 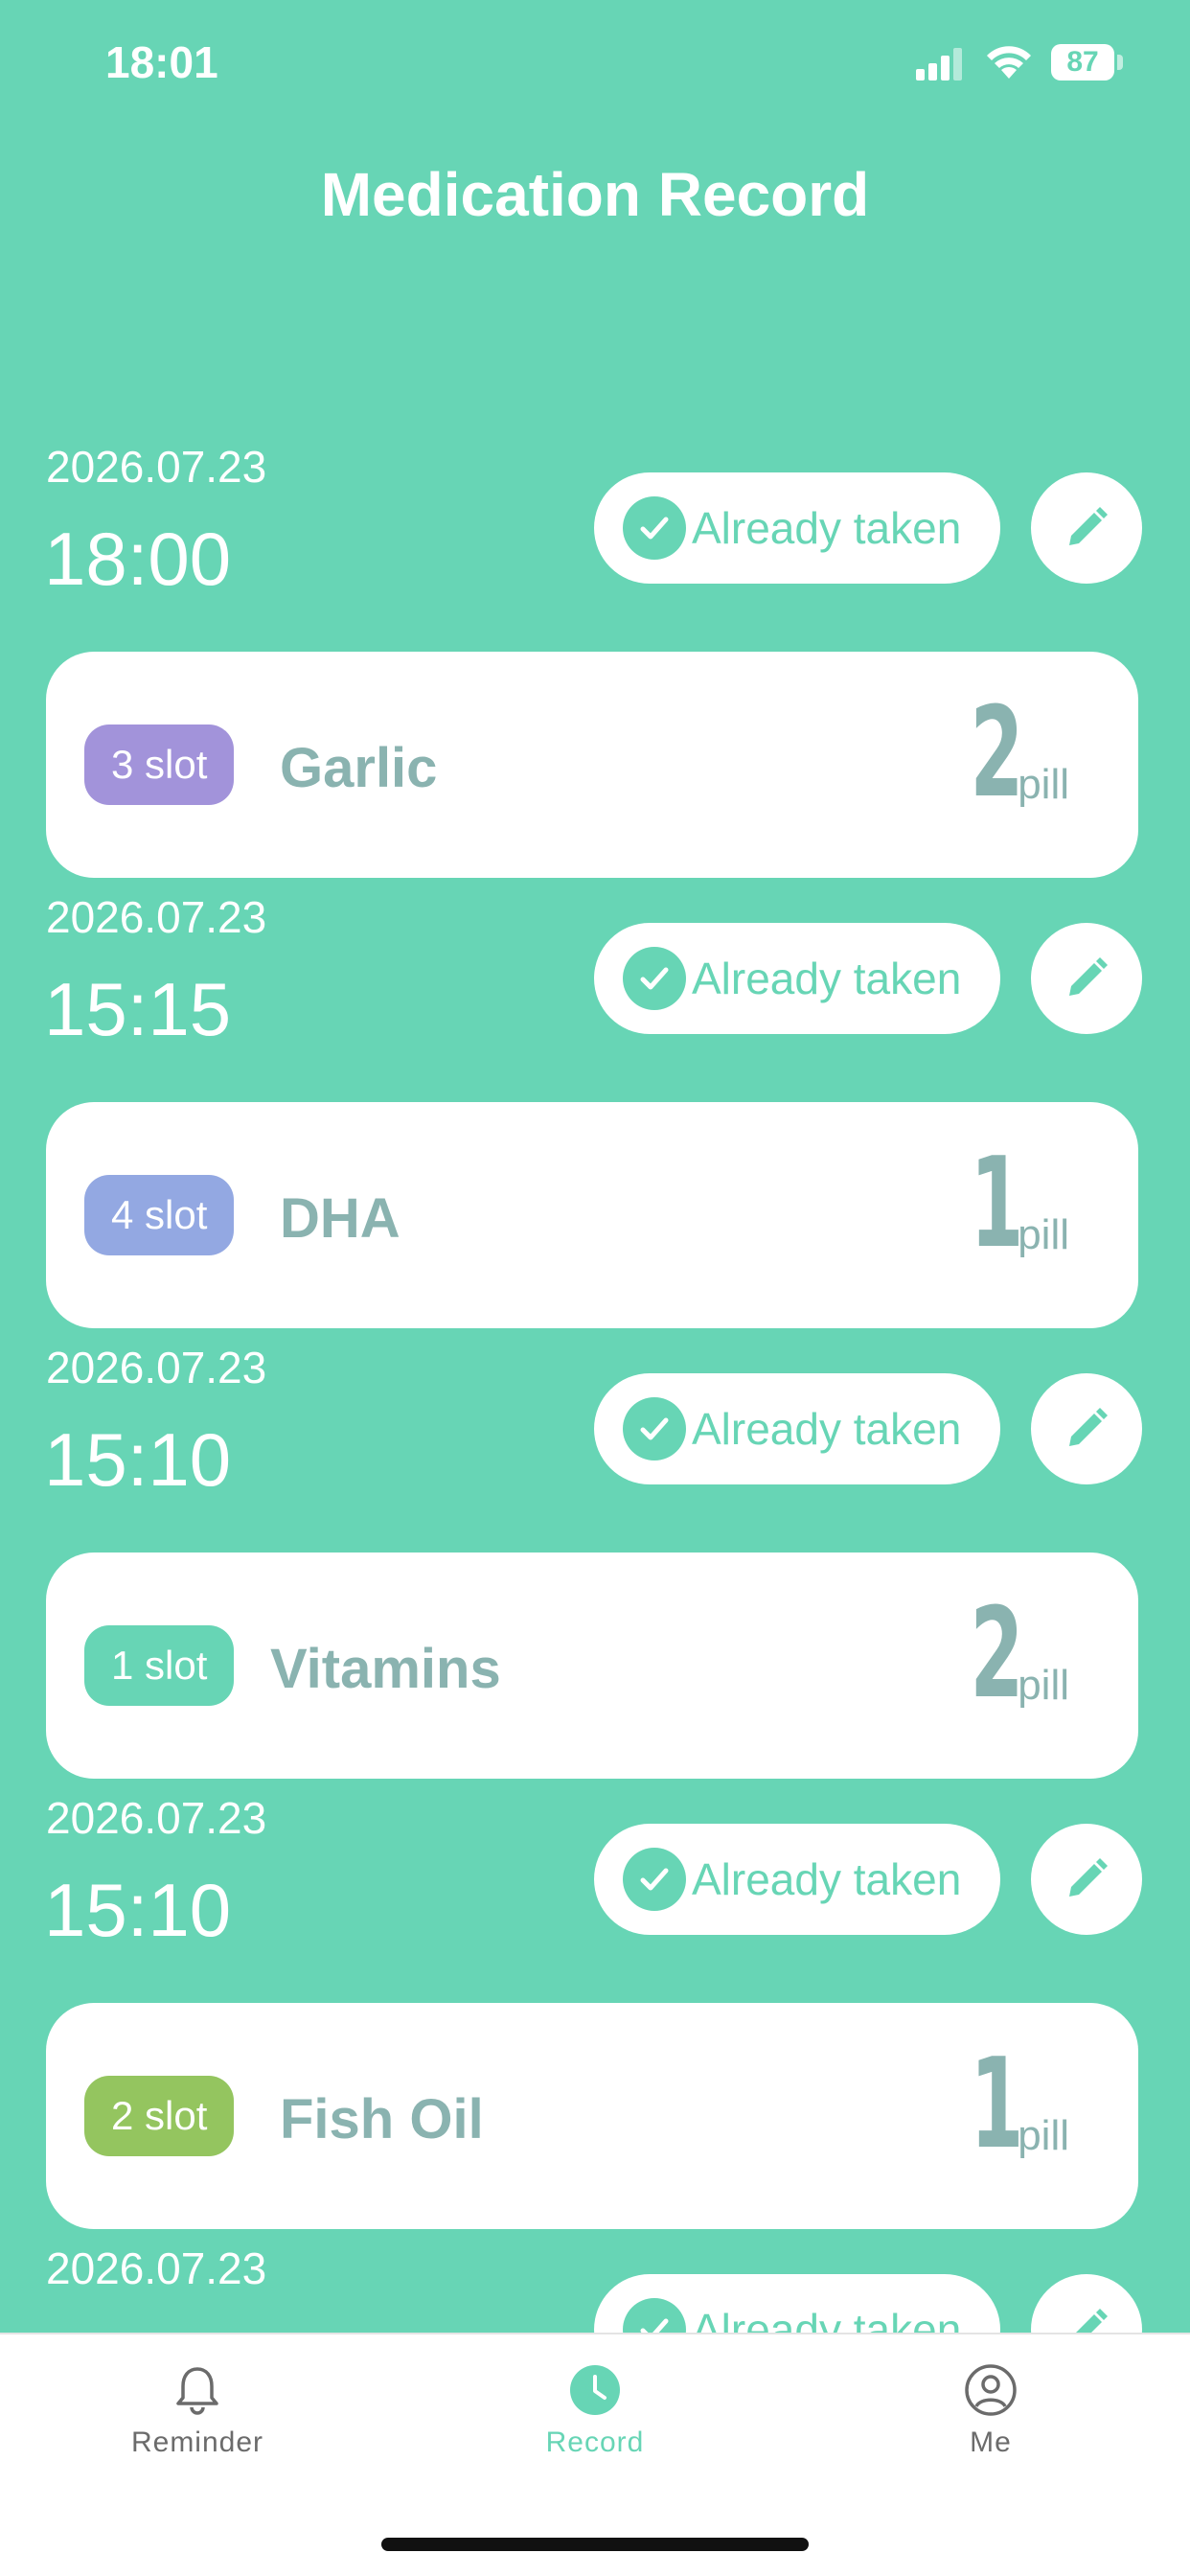 What do you see at coordinates (1082, 62) in the screenshot?
I see `battery-indicator: 87` at bounding box center [1082, 62].